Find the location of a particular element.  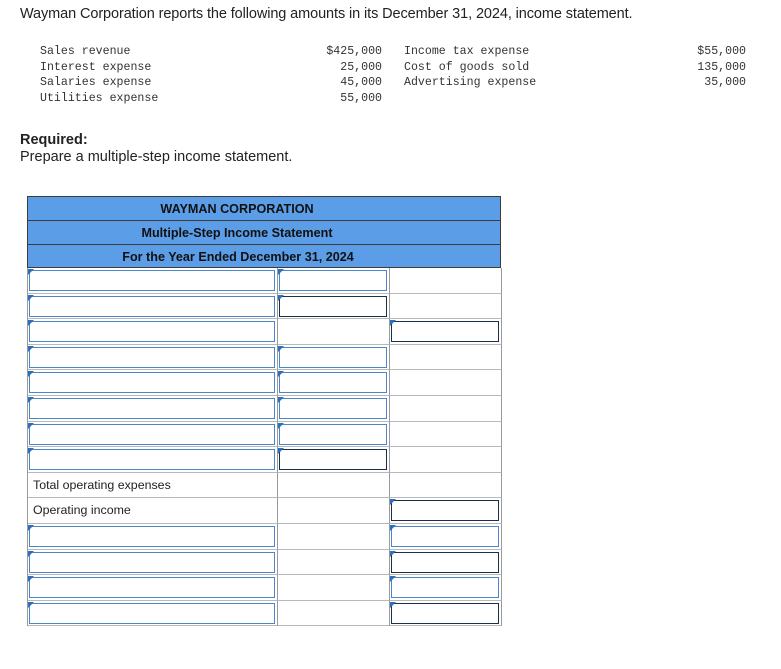

amount-label: Advertising expense is located at coordinates (470, 82).